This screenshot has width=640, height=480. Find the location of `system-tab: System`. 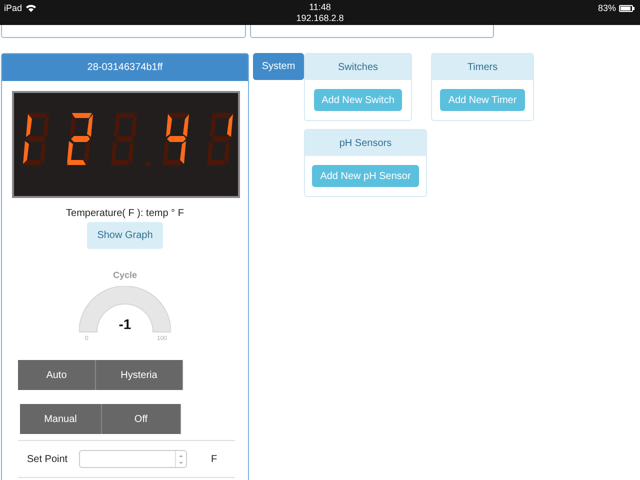

system-tab: System is located at coordinates (278, 66).